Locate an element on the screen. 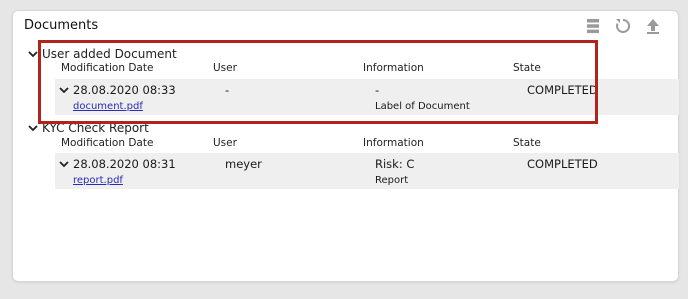 This screenshot has width=688, height=299. refresh-icon is located at coordinates (623, 26).